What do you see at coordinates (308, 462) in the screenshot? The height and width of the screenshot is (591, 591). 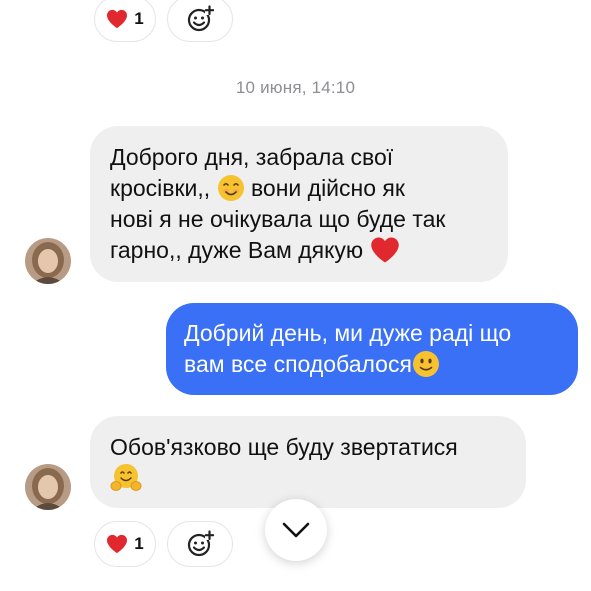 I see `incoming-message-bubble: Обов'язково ще буду звертатися` at bounding box center [308, 462].